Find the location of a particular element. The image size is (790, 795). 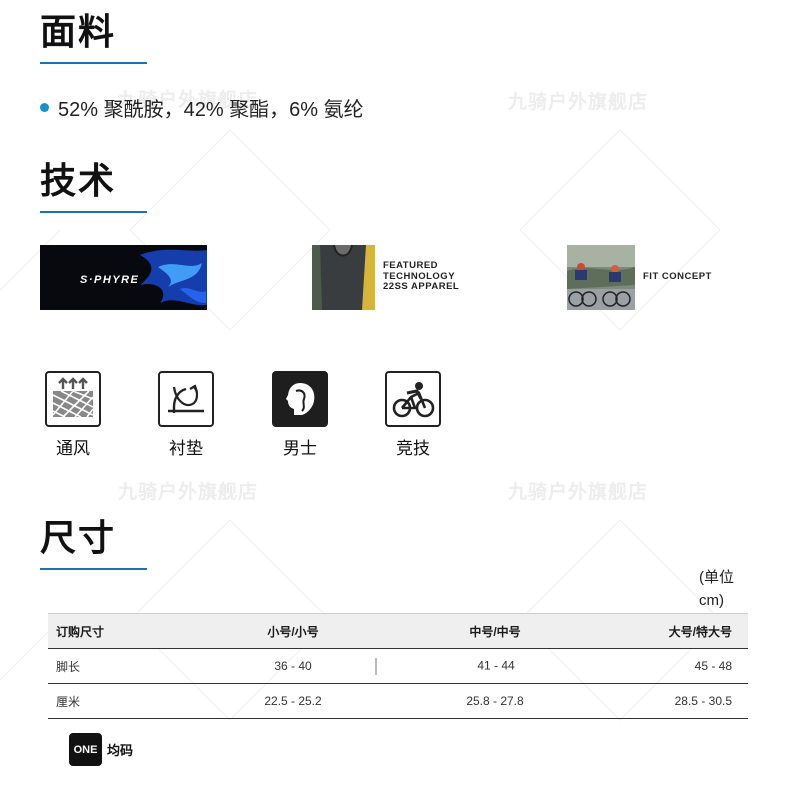

men-head-icon is located at coordinates (300, 399).